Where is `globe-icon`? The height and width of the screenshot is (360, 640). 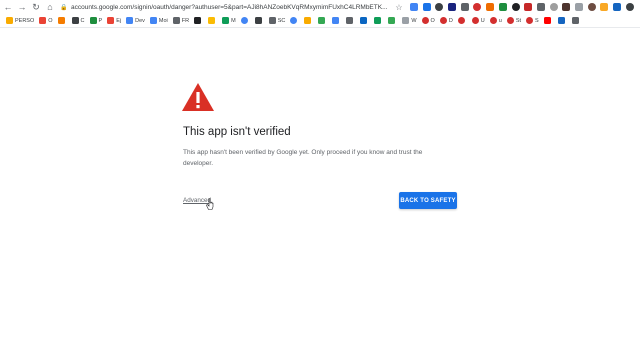 globe-icon is located at coordinates (575, 20).